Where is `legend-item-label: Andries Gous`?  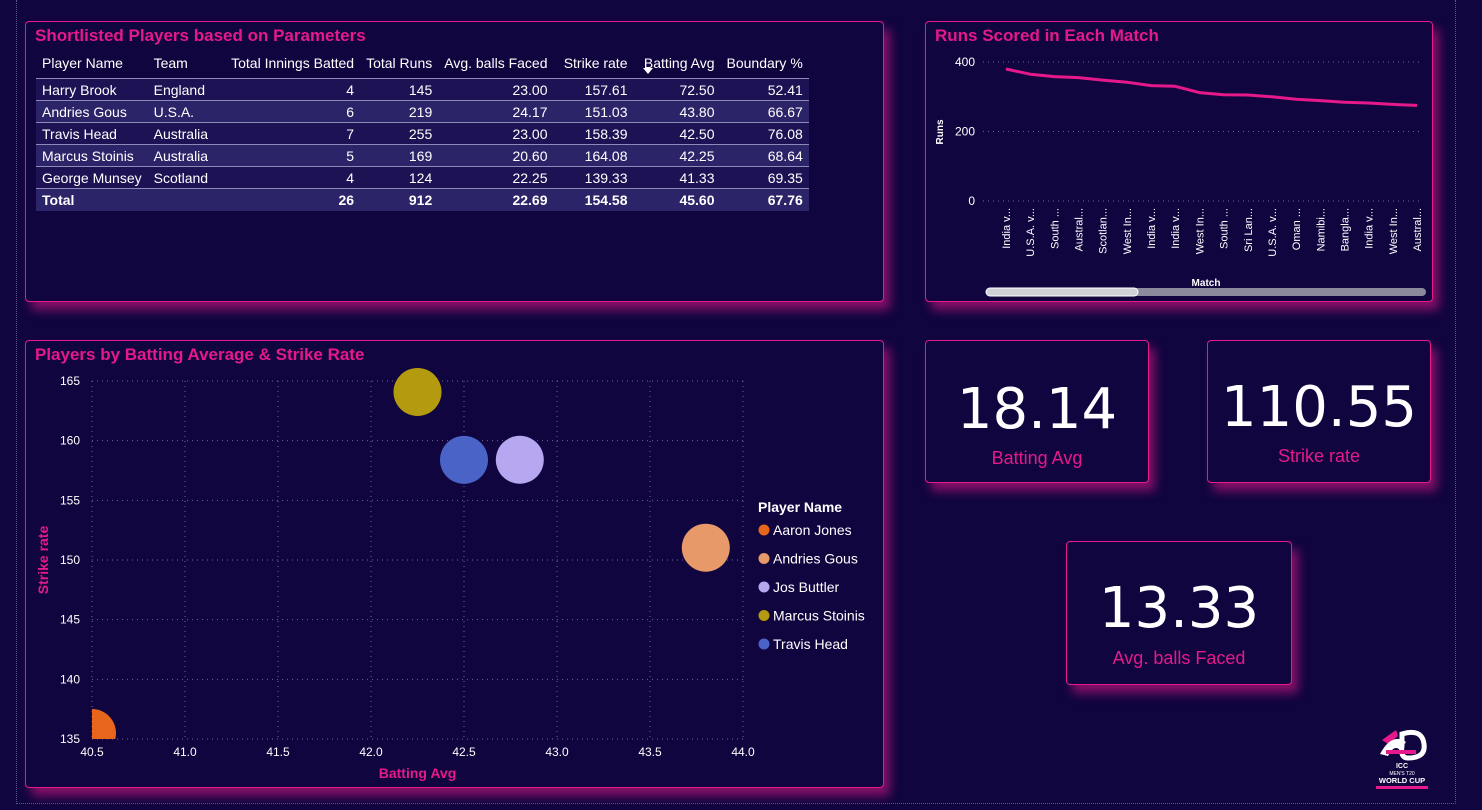
legend-item-label: Andries Gous is located at coordinates (815, 559).